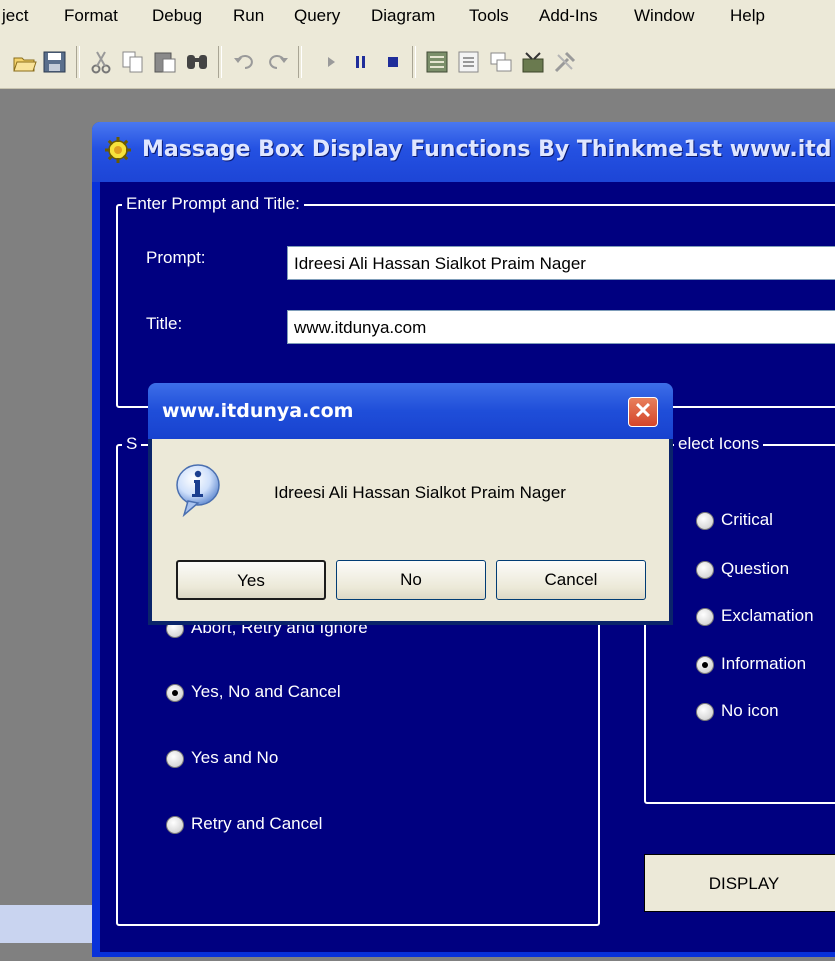  Describe the element at coordinates (101, 62) in the screenshot. I see `cut-icon` at that location.